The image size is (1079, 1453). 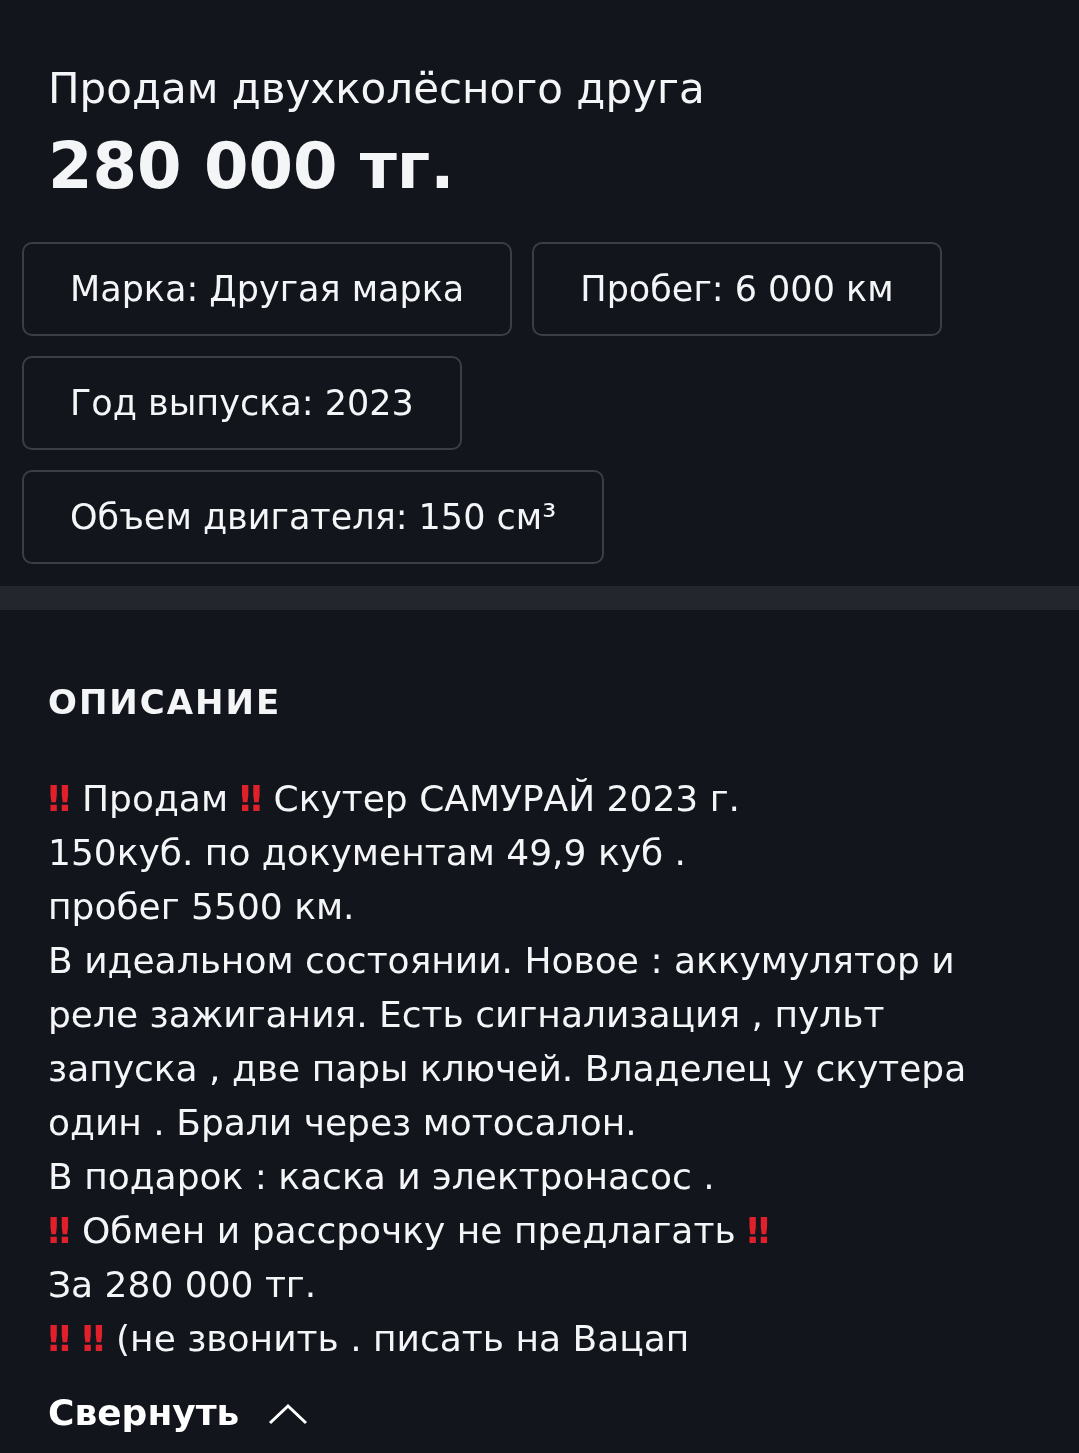 What do you see at coordinates (179, 1412) in the screenshot?
I see `collapse-button: Свернуть` at bounding box center [179, 1412].